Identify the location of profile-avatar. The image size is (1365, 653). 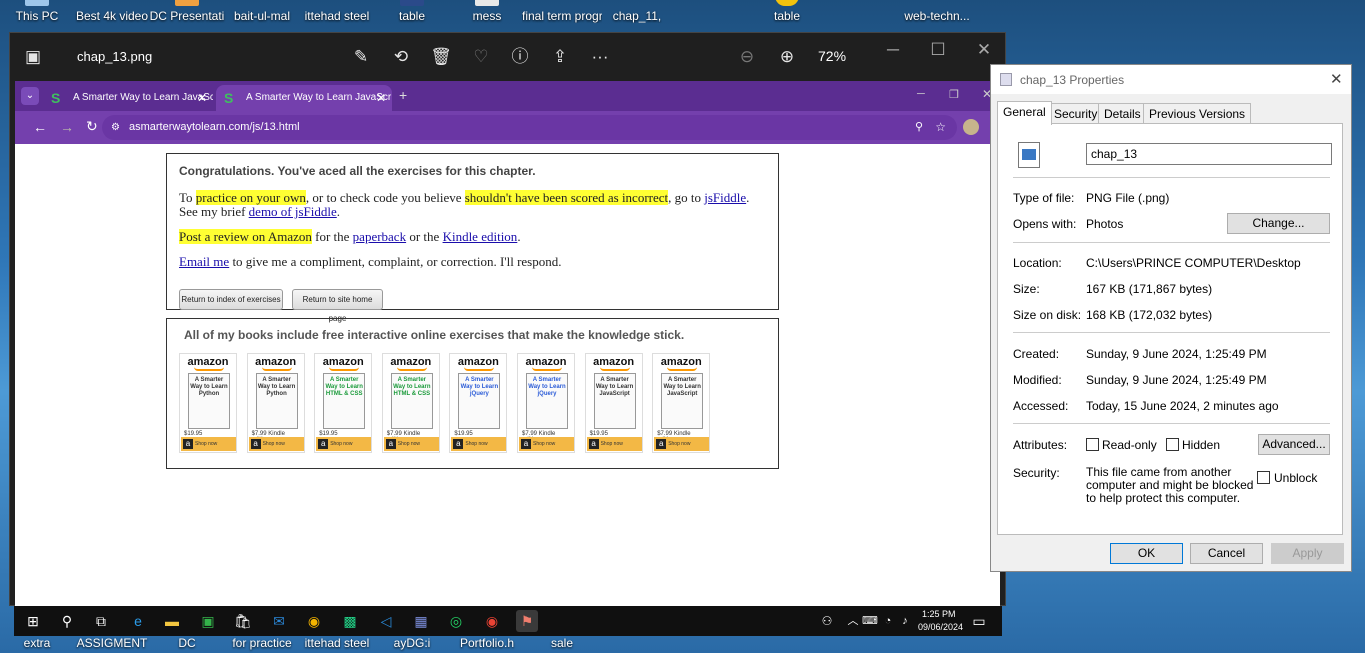
(971, 127).